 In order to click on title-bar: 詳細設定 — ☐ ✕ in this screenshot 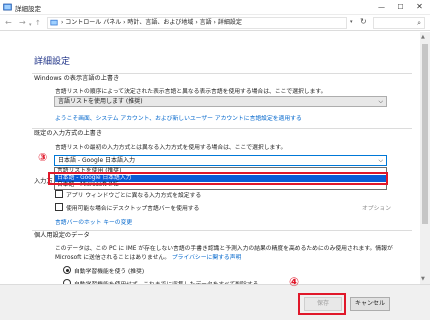, I will do `click(215, 7)`.